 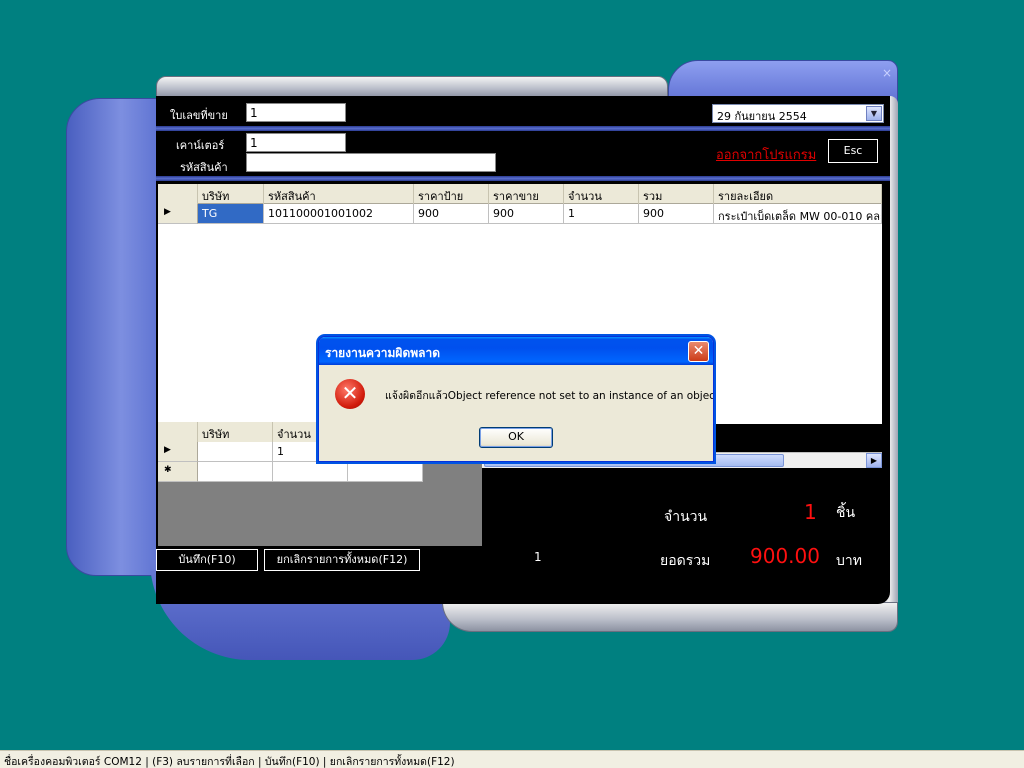 What do you see at coordinates (526, 194) in the screenshot?
I see `col-sale-price: ราคาขาย` at bounding box center [526, 194].